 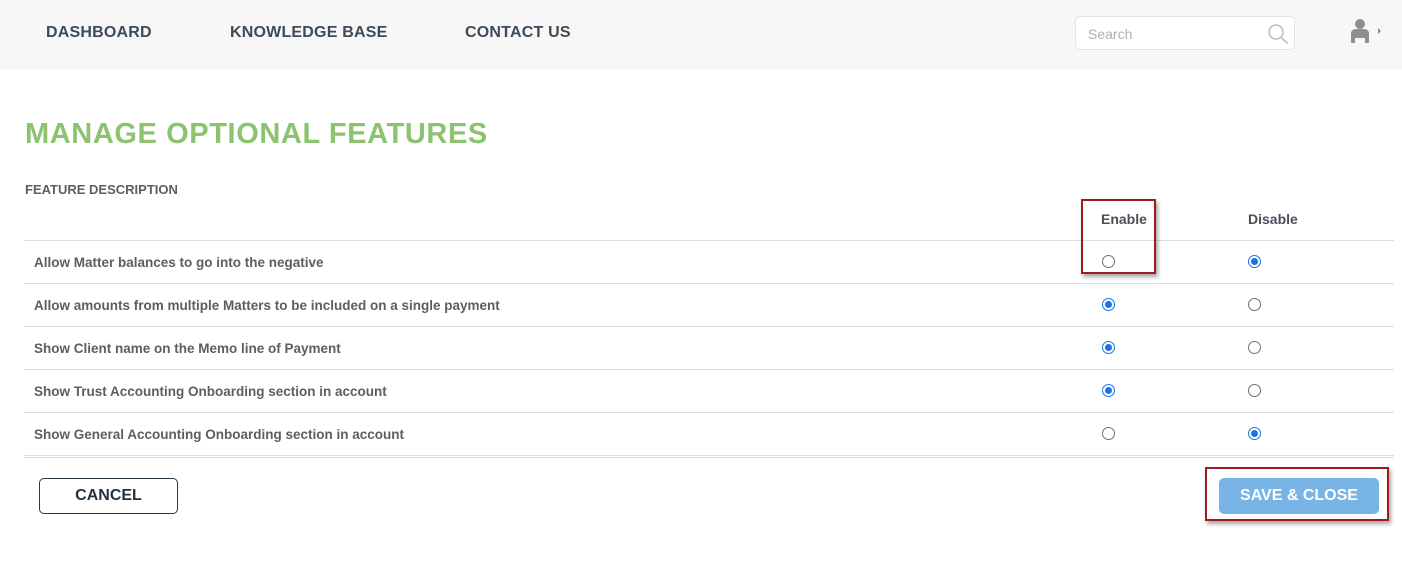 What do you see at coordinates (709, 456) in the screenshot?
I see `table-bottom-border` at bounding box center [709, 456].